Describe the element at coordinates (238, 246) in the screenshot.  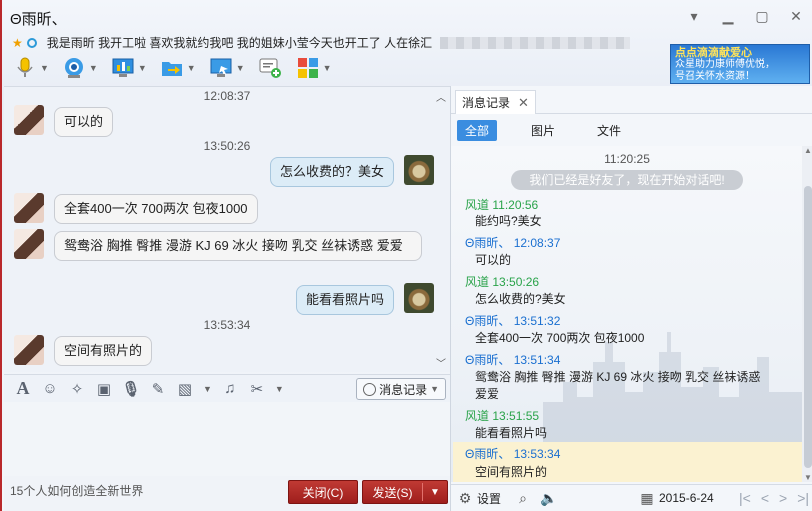
I see `message-bubble: 鸳鸯浴 胸推 臀推 漫游 KJ 69 冰火 接吻 乳交 丝袜诱惑 爱爱` at that location.